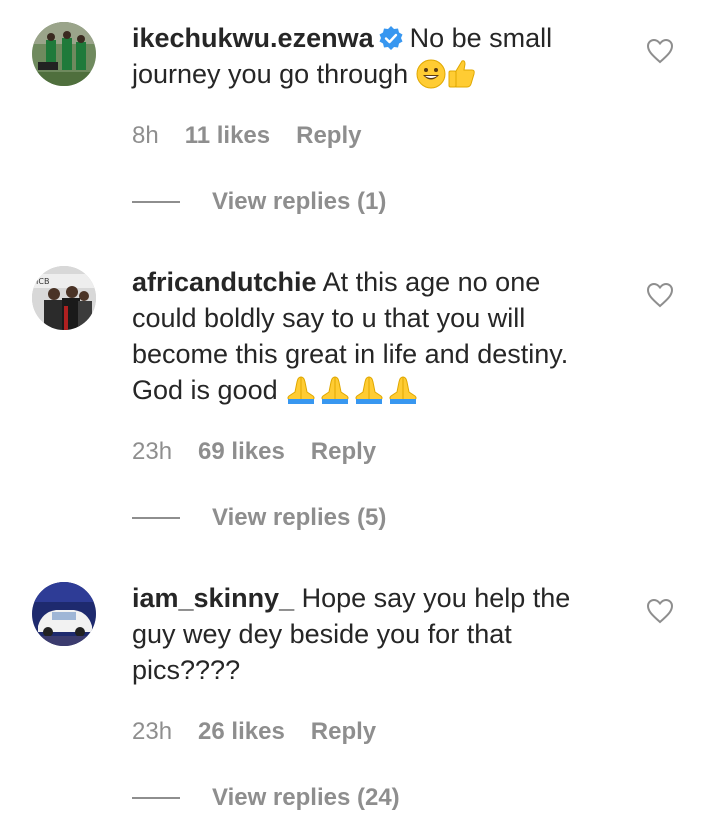  What do you see at coordinates (431, 74) in the screenshot?
I see `smiley-face-icon` at bounding box center [431, 74].